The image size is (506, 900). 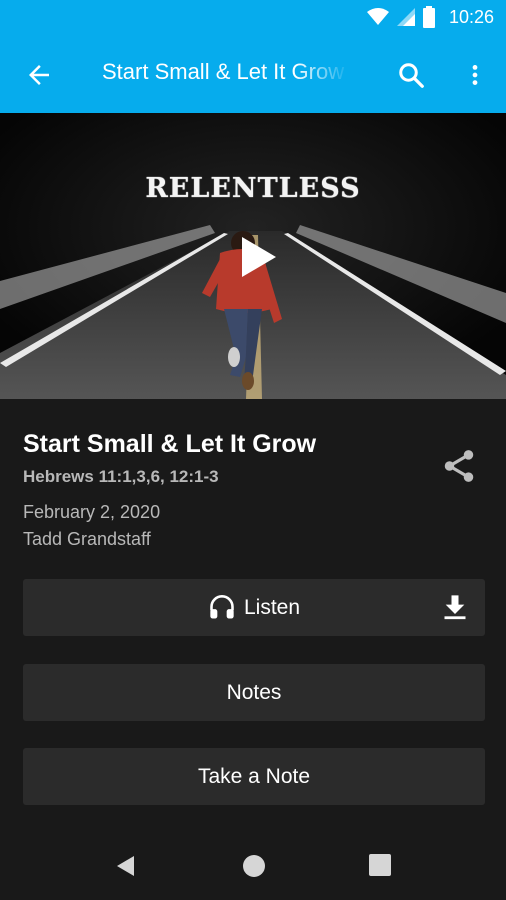 What do you see at coordinates (253, 18) in the screenshot?
I see `status-bar: 10:26` at bounding box center [253, 18].